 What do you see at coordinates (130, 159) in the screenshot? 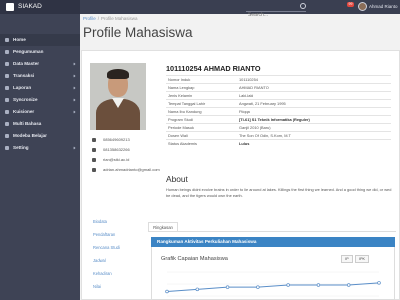
I see `contact-email: rian@stki.ac.id` at bounding box center [130, 159].